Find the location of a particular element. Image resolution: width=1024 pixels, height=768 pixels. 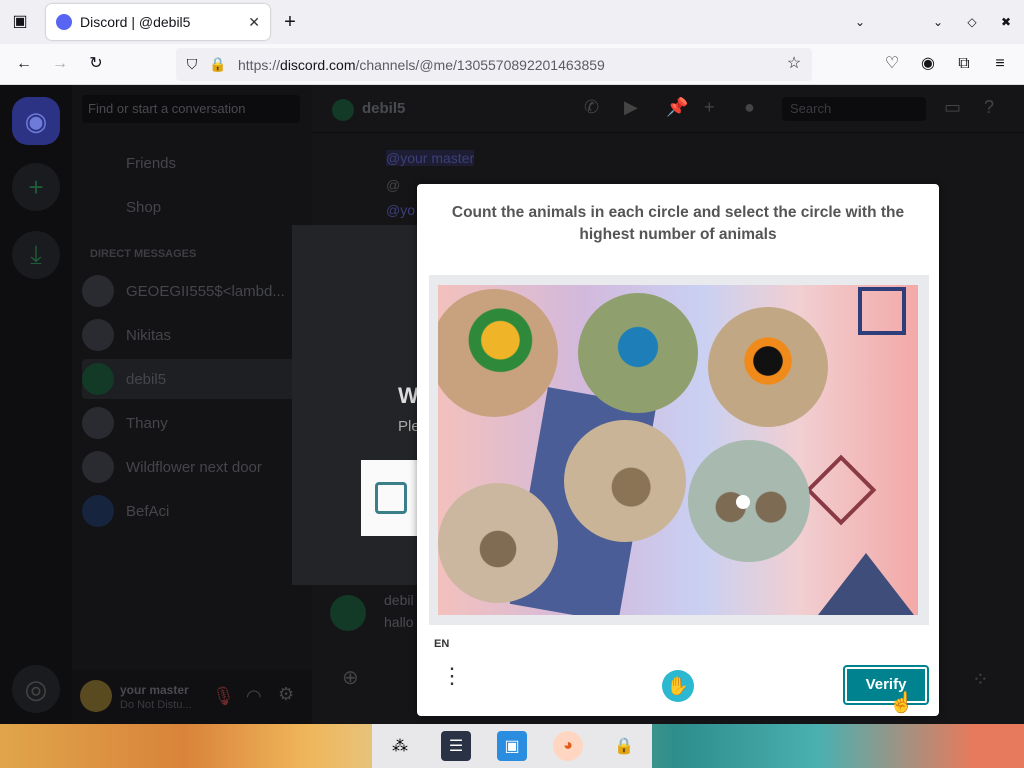

dm-item: Thany is located at coordinates (192, 423).